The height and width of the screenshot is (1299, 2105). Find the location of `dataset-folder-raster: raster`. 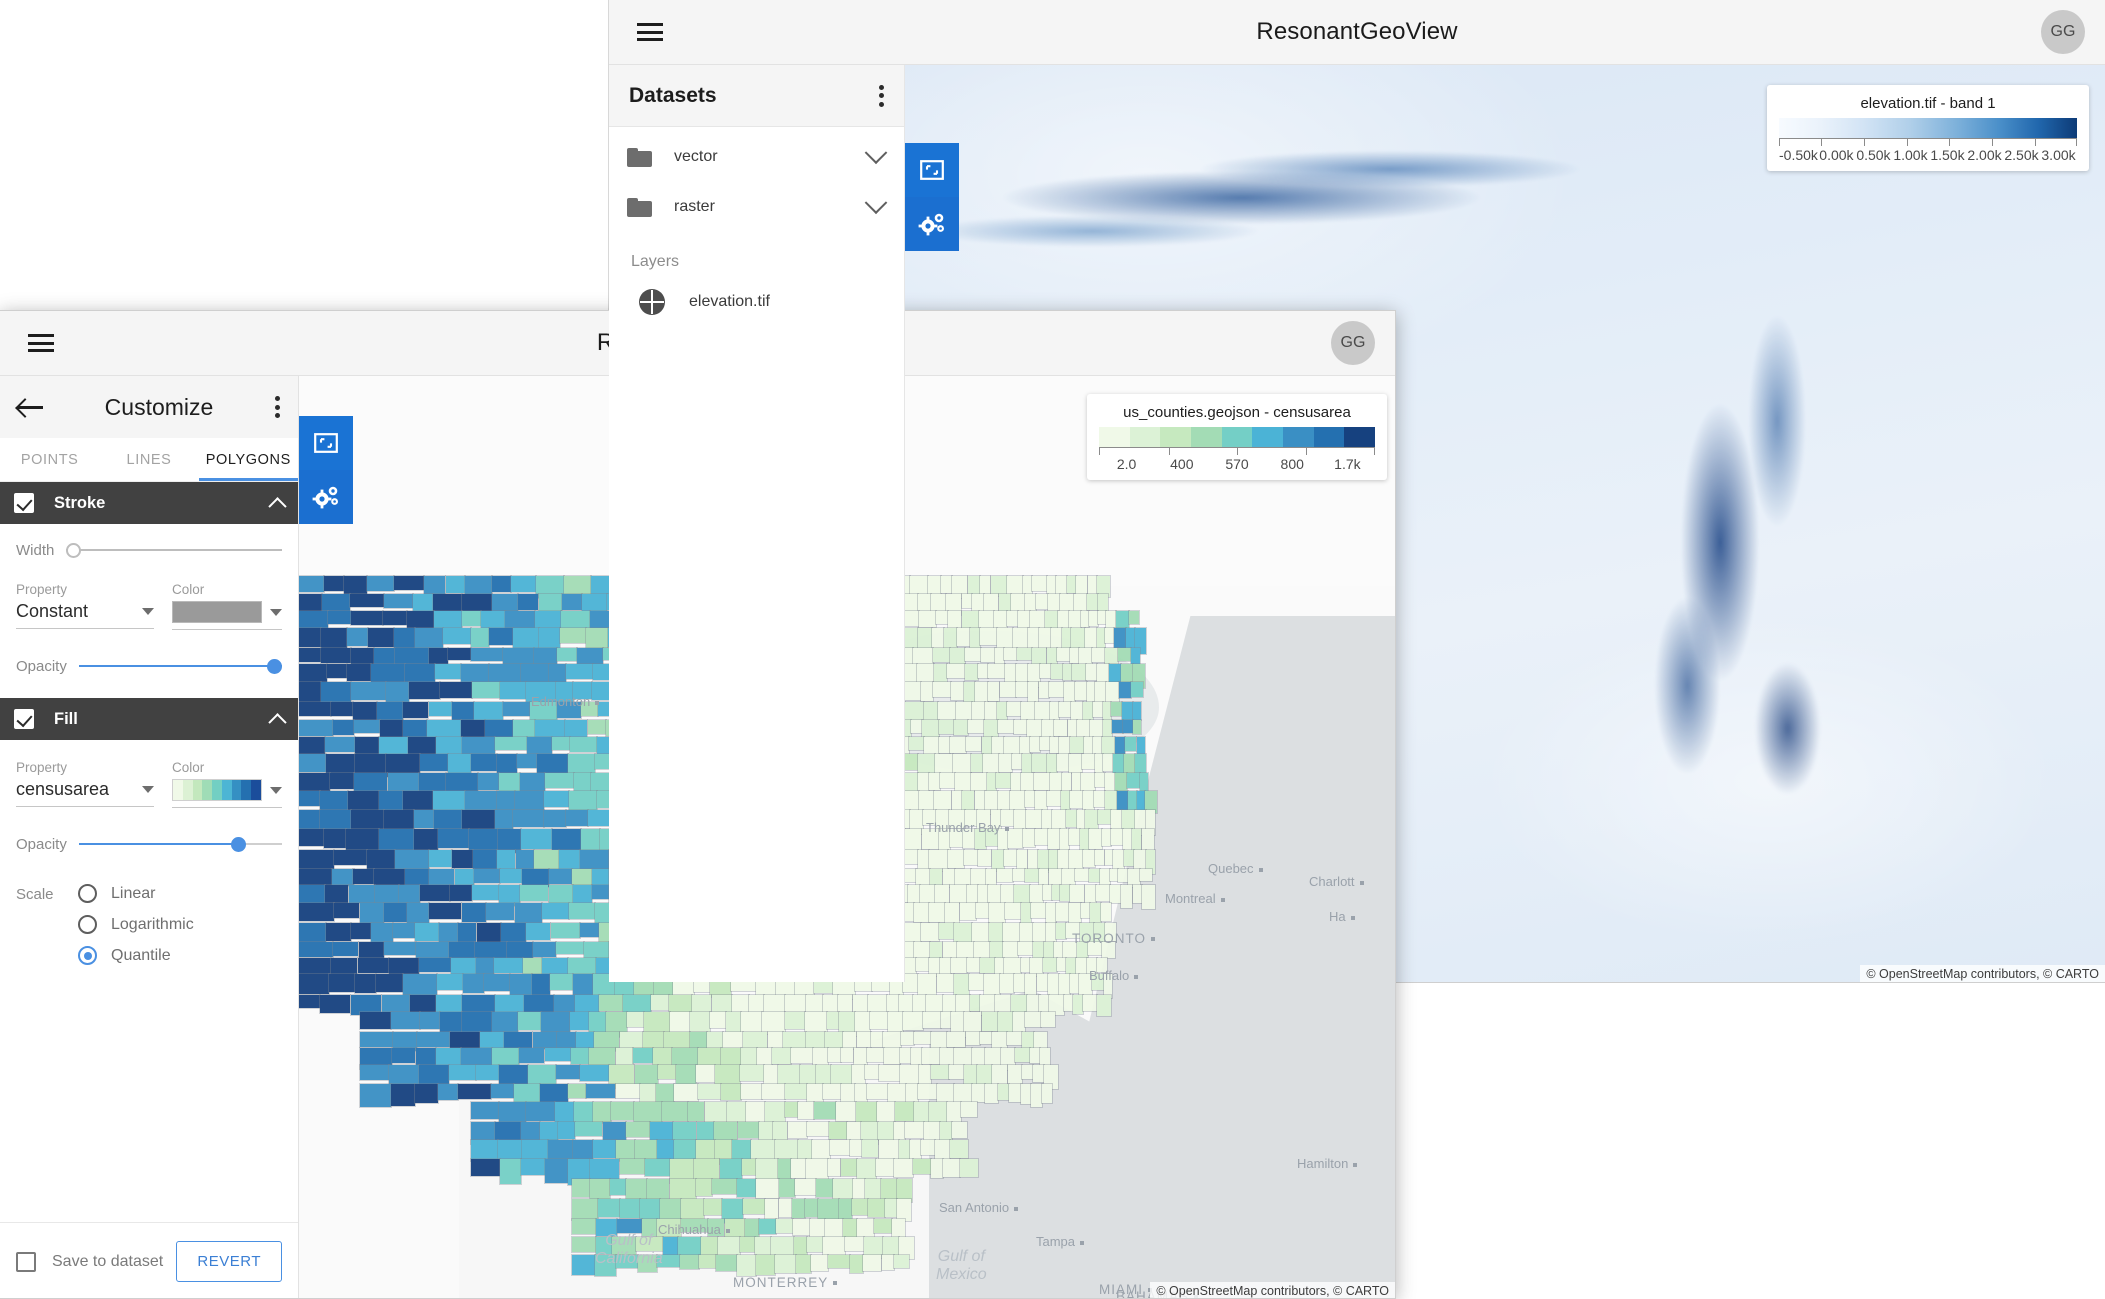

dataset-folder-raster: raster is located at coordinates (756, 207).